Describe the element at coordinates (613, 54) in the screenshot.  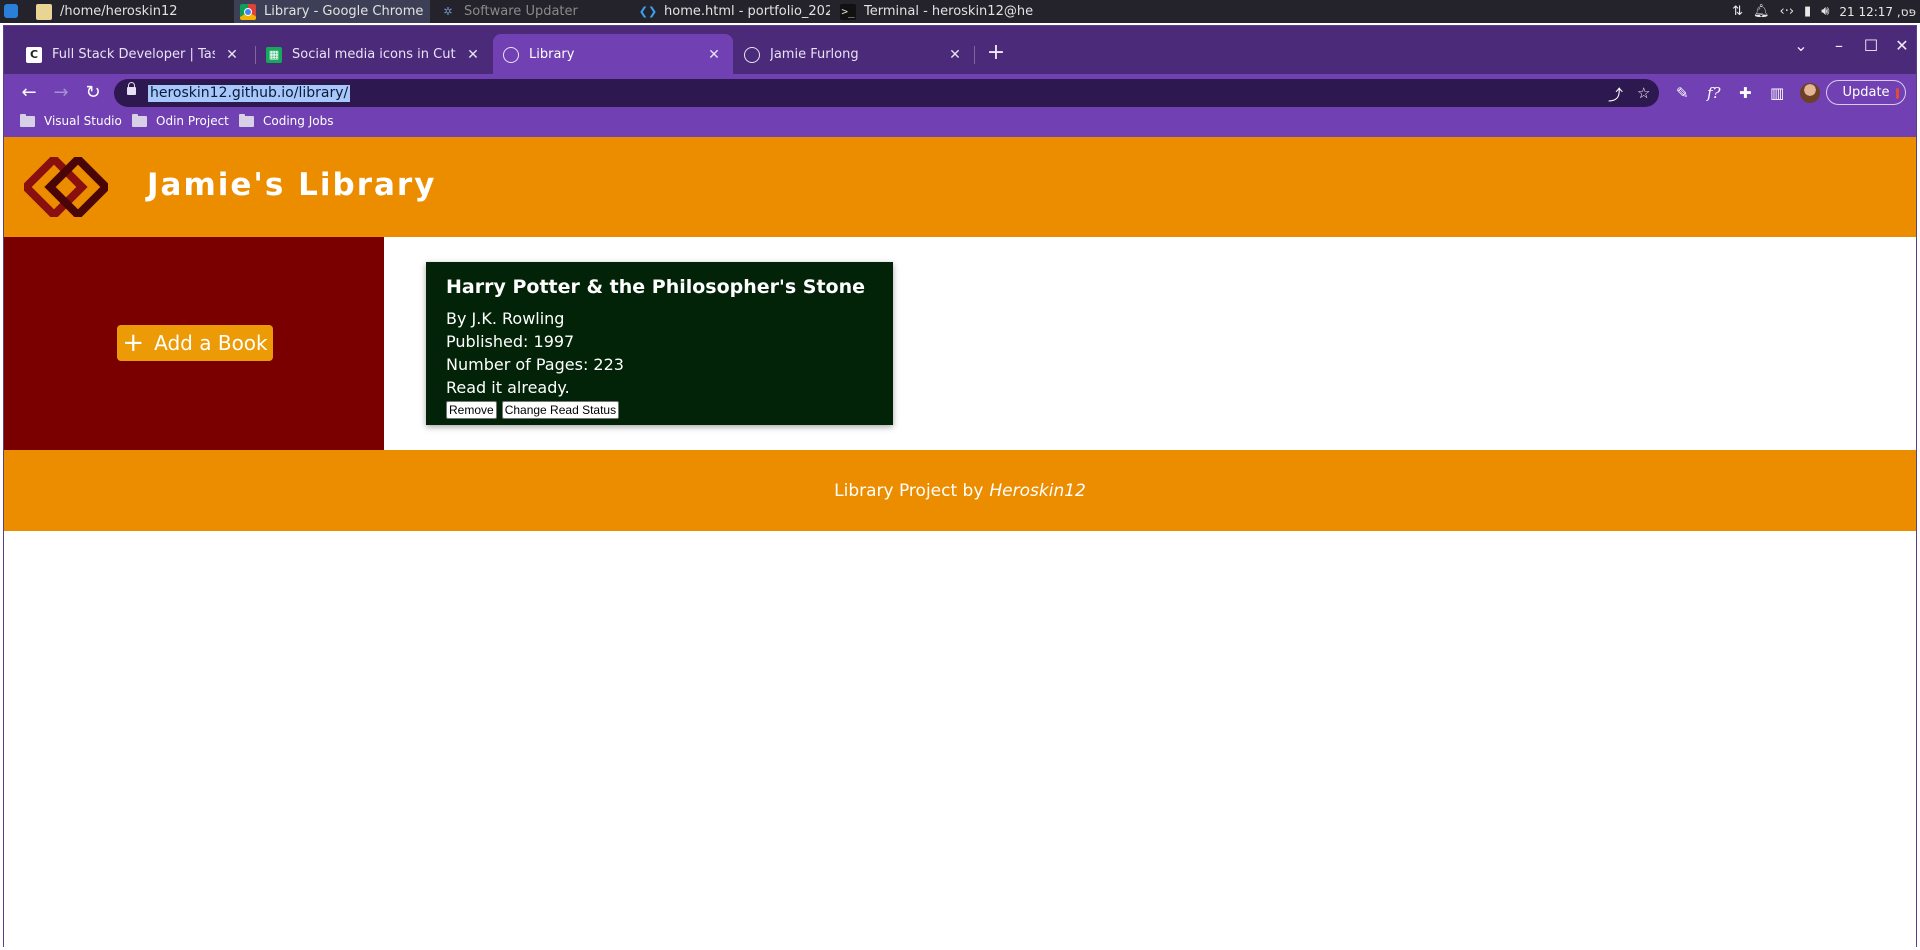
I see `tab-library: Library ✕` at that location.